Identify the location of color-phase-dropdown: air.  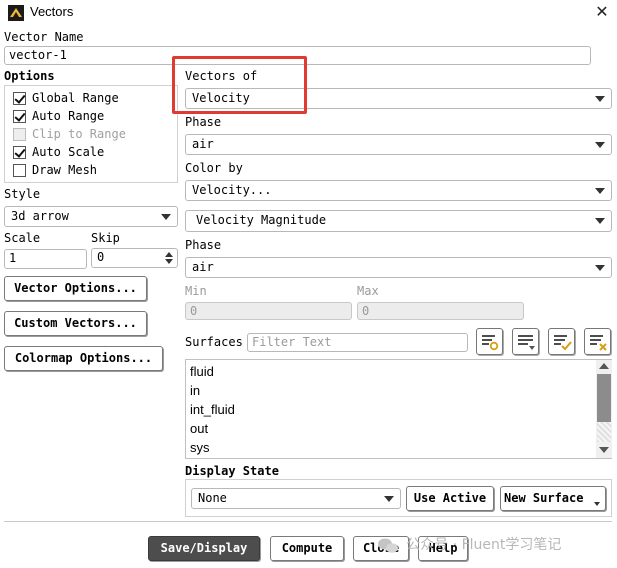
(398, 267).